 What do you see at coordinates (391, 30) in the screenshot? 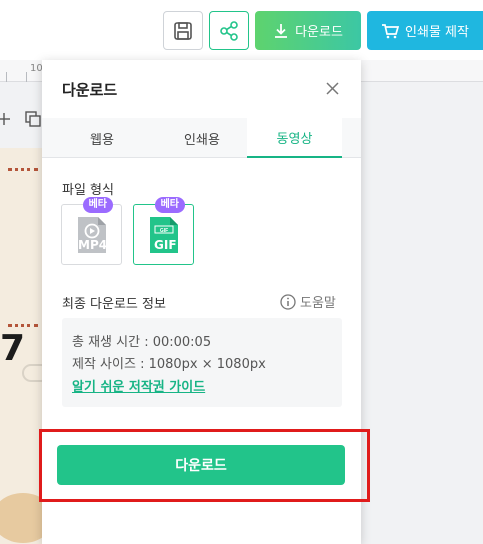
I see `cart-icon` at bounding box center [391, 30].